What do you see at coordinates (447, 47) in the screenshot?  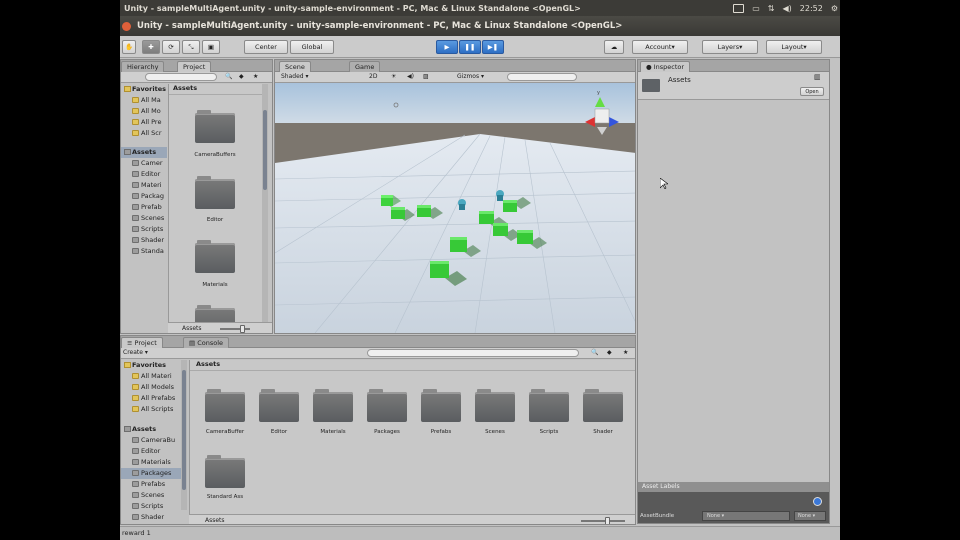 I see `play-button: ▶` at bounding box center [447, 47].